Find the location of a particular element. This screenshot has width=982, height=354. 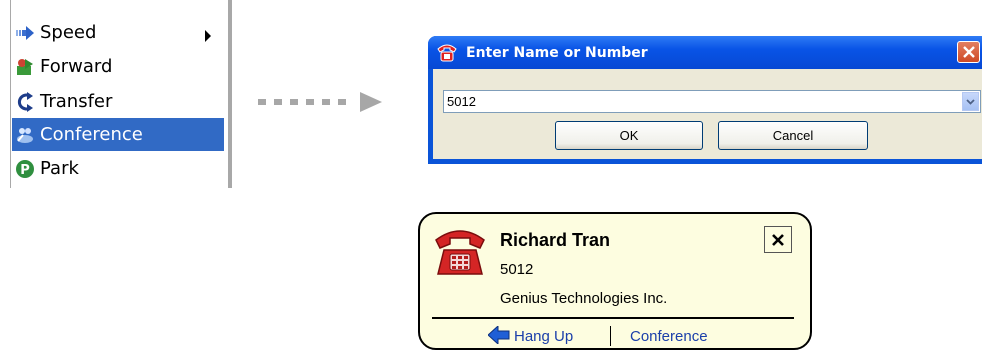

popup-close-button is located at coordinates (778, 239).